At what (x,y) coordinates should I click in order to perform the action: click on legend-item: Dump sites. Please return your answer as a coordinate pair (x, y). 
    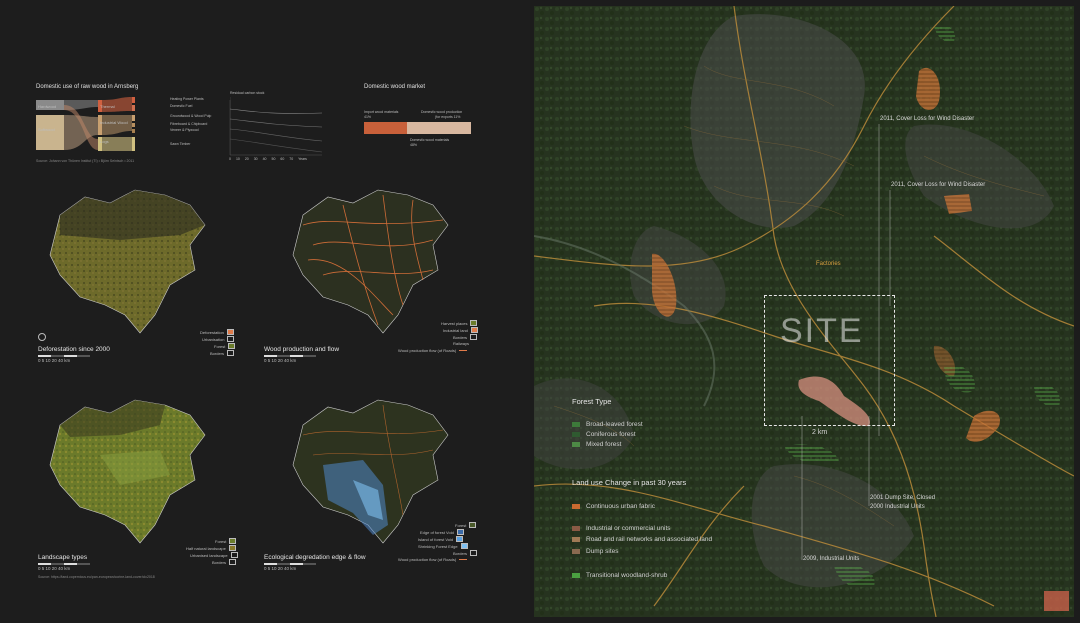
    Looking at the image, I should click on (595, 551).